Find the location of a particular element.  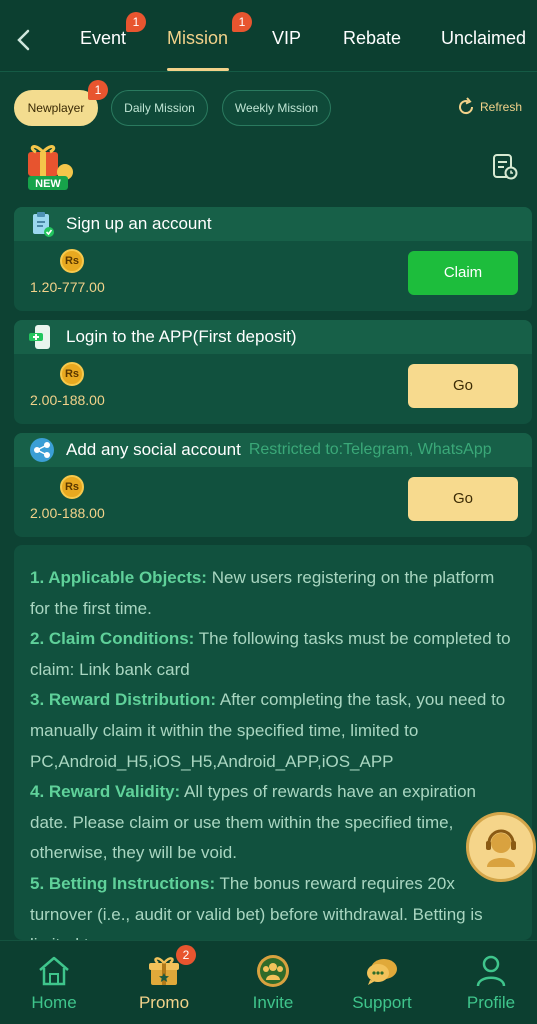

nav-invite-label: Invite is located at coordinates (273, 1002).